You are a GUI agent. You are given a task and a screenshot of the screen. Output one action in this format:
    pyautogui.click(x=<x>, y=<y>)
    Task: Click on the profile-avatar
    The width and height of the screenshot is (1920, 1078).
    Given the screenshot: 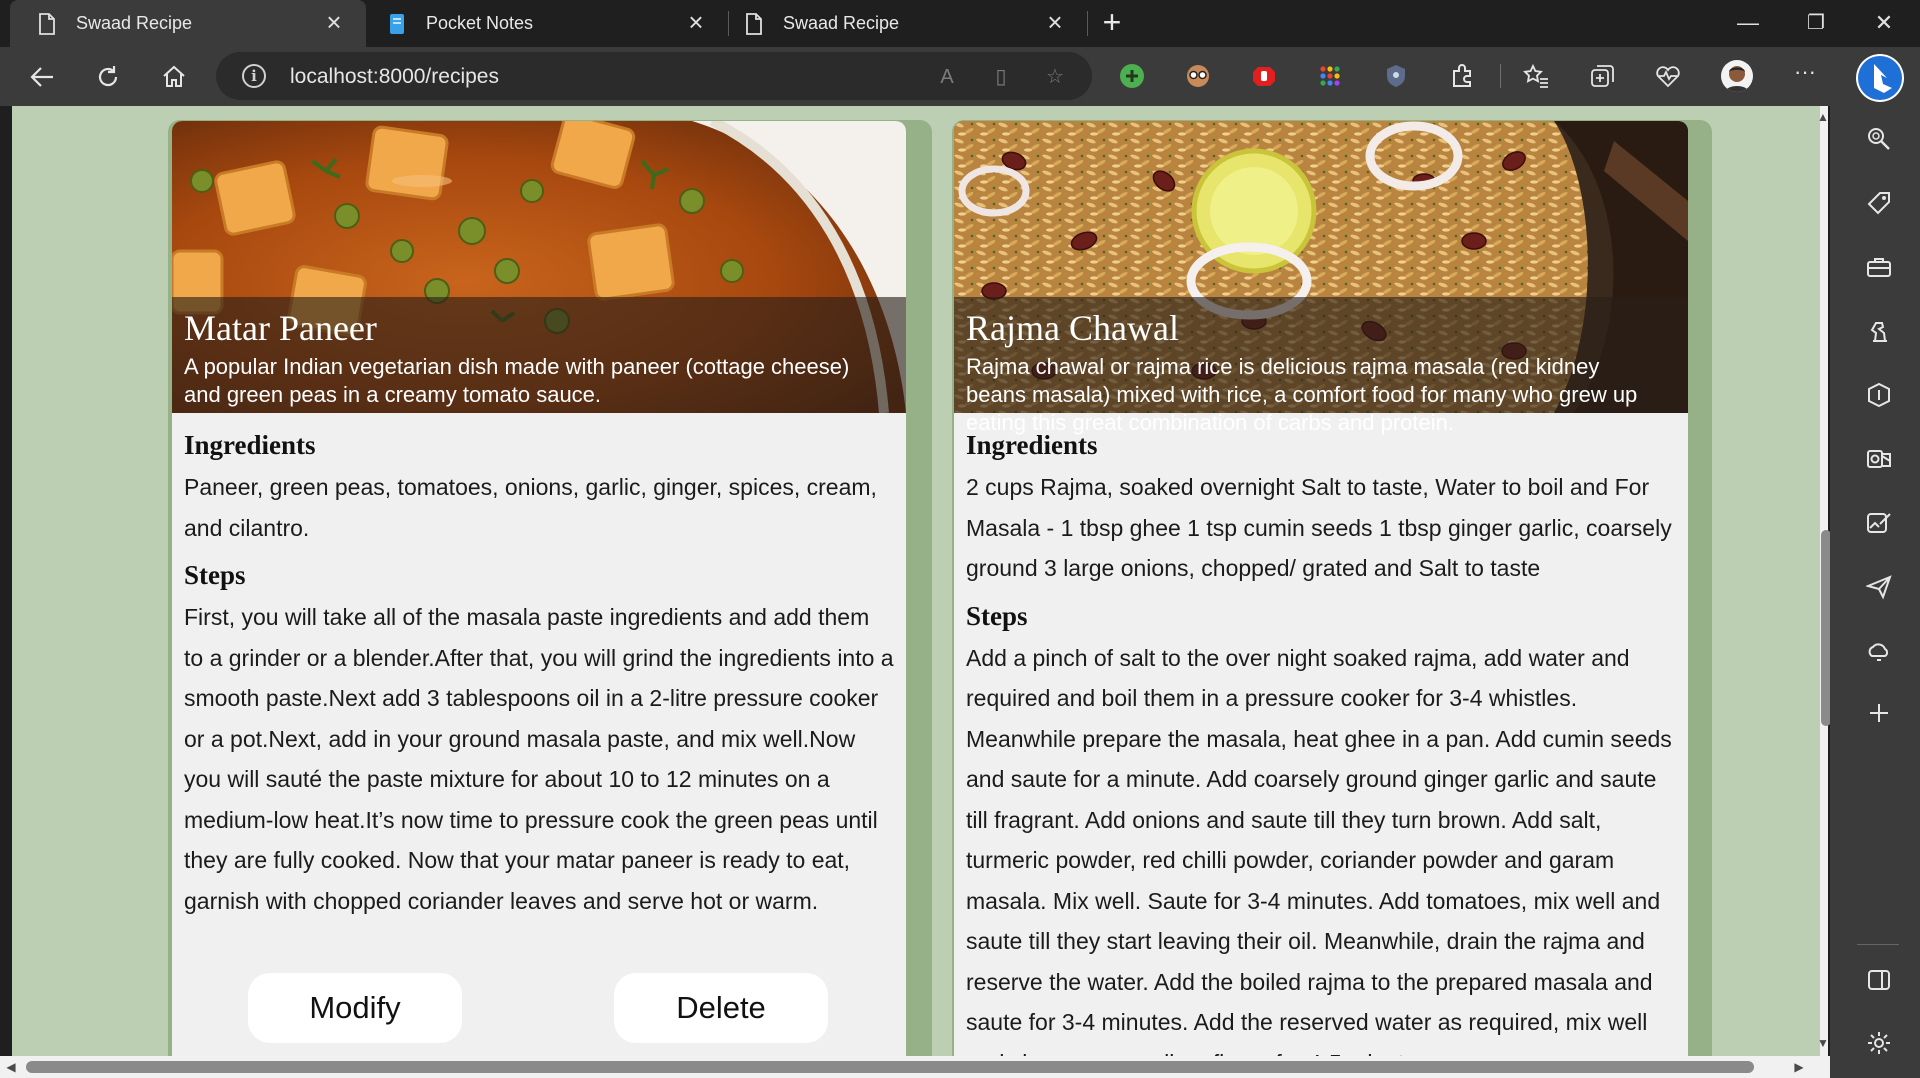 What is the action you would take?
    pyautogui.click(x=1737, y=76)
    